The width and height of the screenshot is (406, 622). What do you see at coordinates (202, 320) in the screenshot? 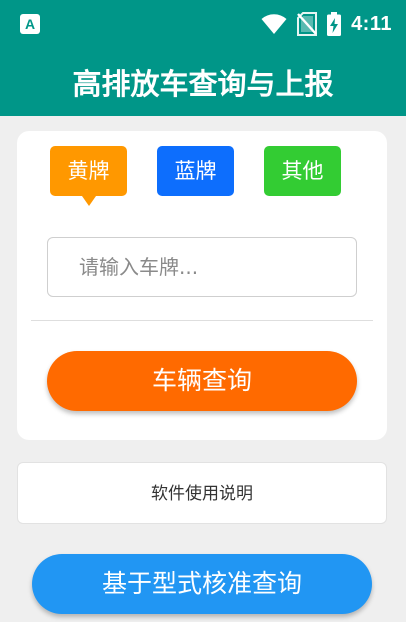
I see `divider` at bounding box center [202, 320].